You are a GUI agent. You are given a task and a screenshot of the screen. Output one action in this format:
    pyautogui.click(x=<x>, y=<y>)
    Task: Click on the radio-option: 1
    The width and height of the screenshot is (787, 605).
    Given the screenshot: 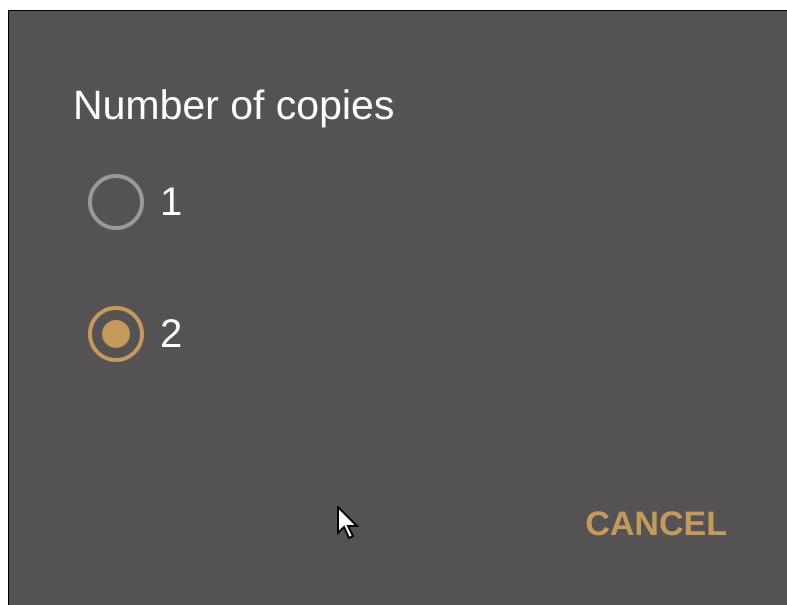 What is the action you would take?
    pyautogui.click(x=127, y=202)
    